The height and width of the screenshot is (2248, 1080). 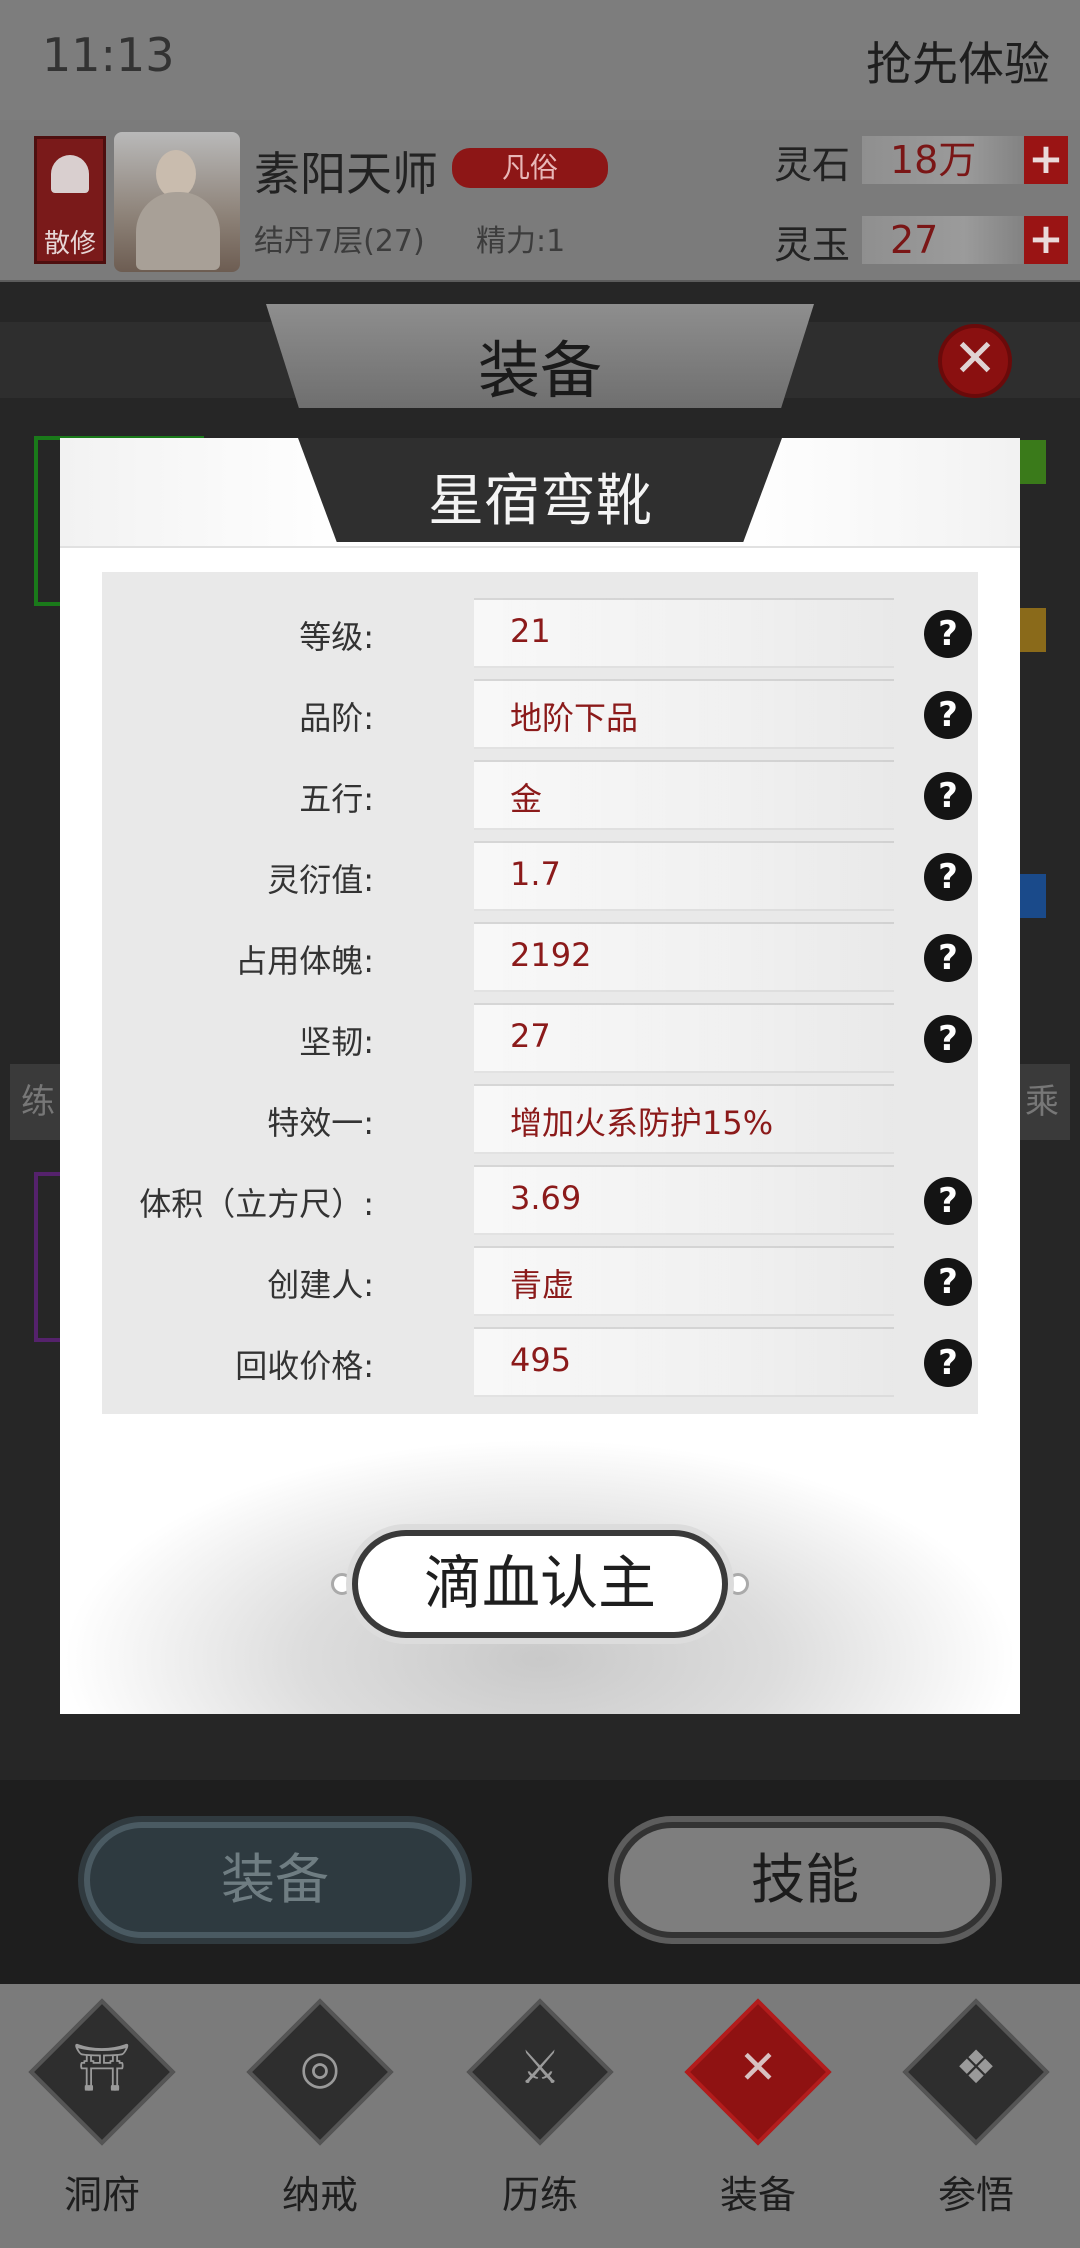 I want to click on nav-item-ring: ◎ 纳戒, so click(x=320, y=2116).